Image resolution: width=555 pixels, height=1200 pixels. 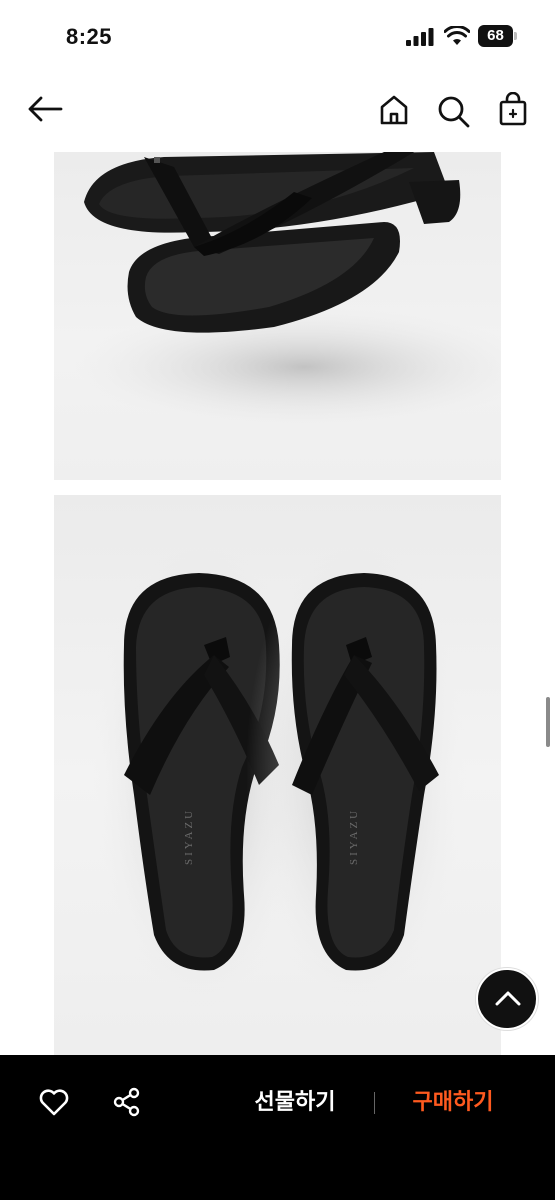 I want to click on battery-level: 68, so click(x=495, y=36).